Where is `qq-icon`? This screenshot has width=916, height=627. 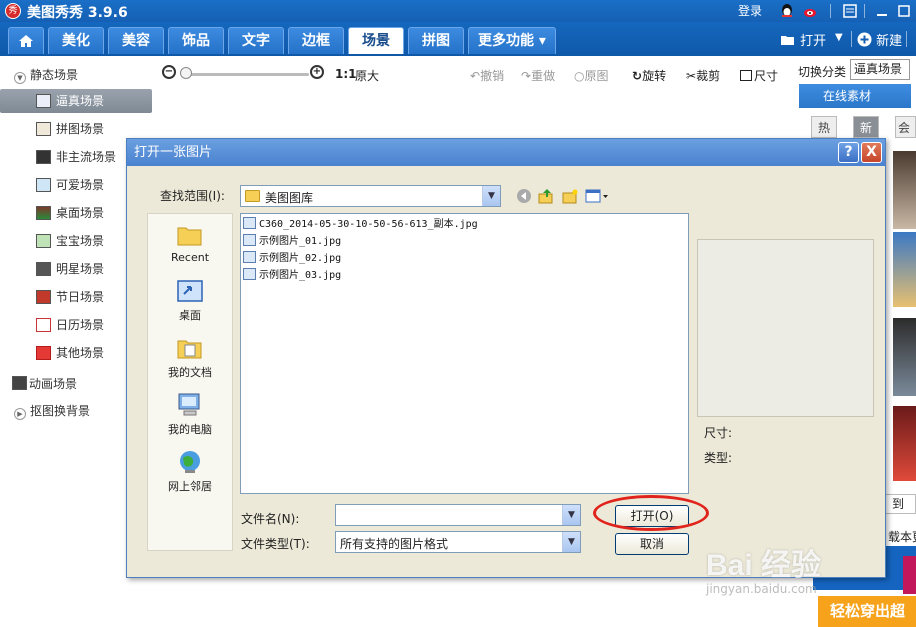
qq-icon is located at coordinates (787, 11).